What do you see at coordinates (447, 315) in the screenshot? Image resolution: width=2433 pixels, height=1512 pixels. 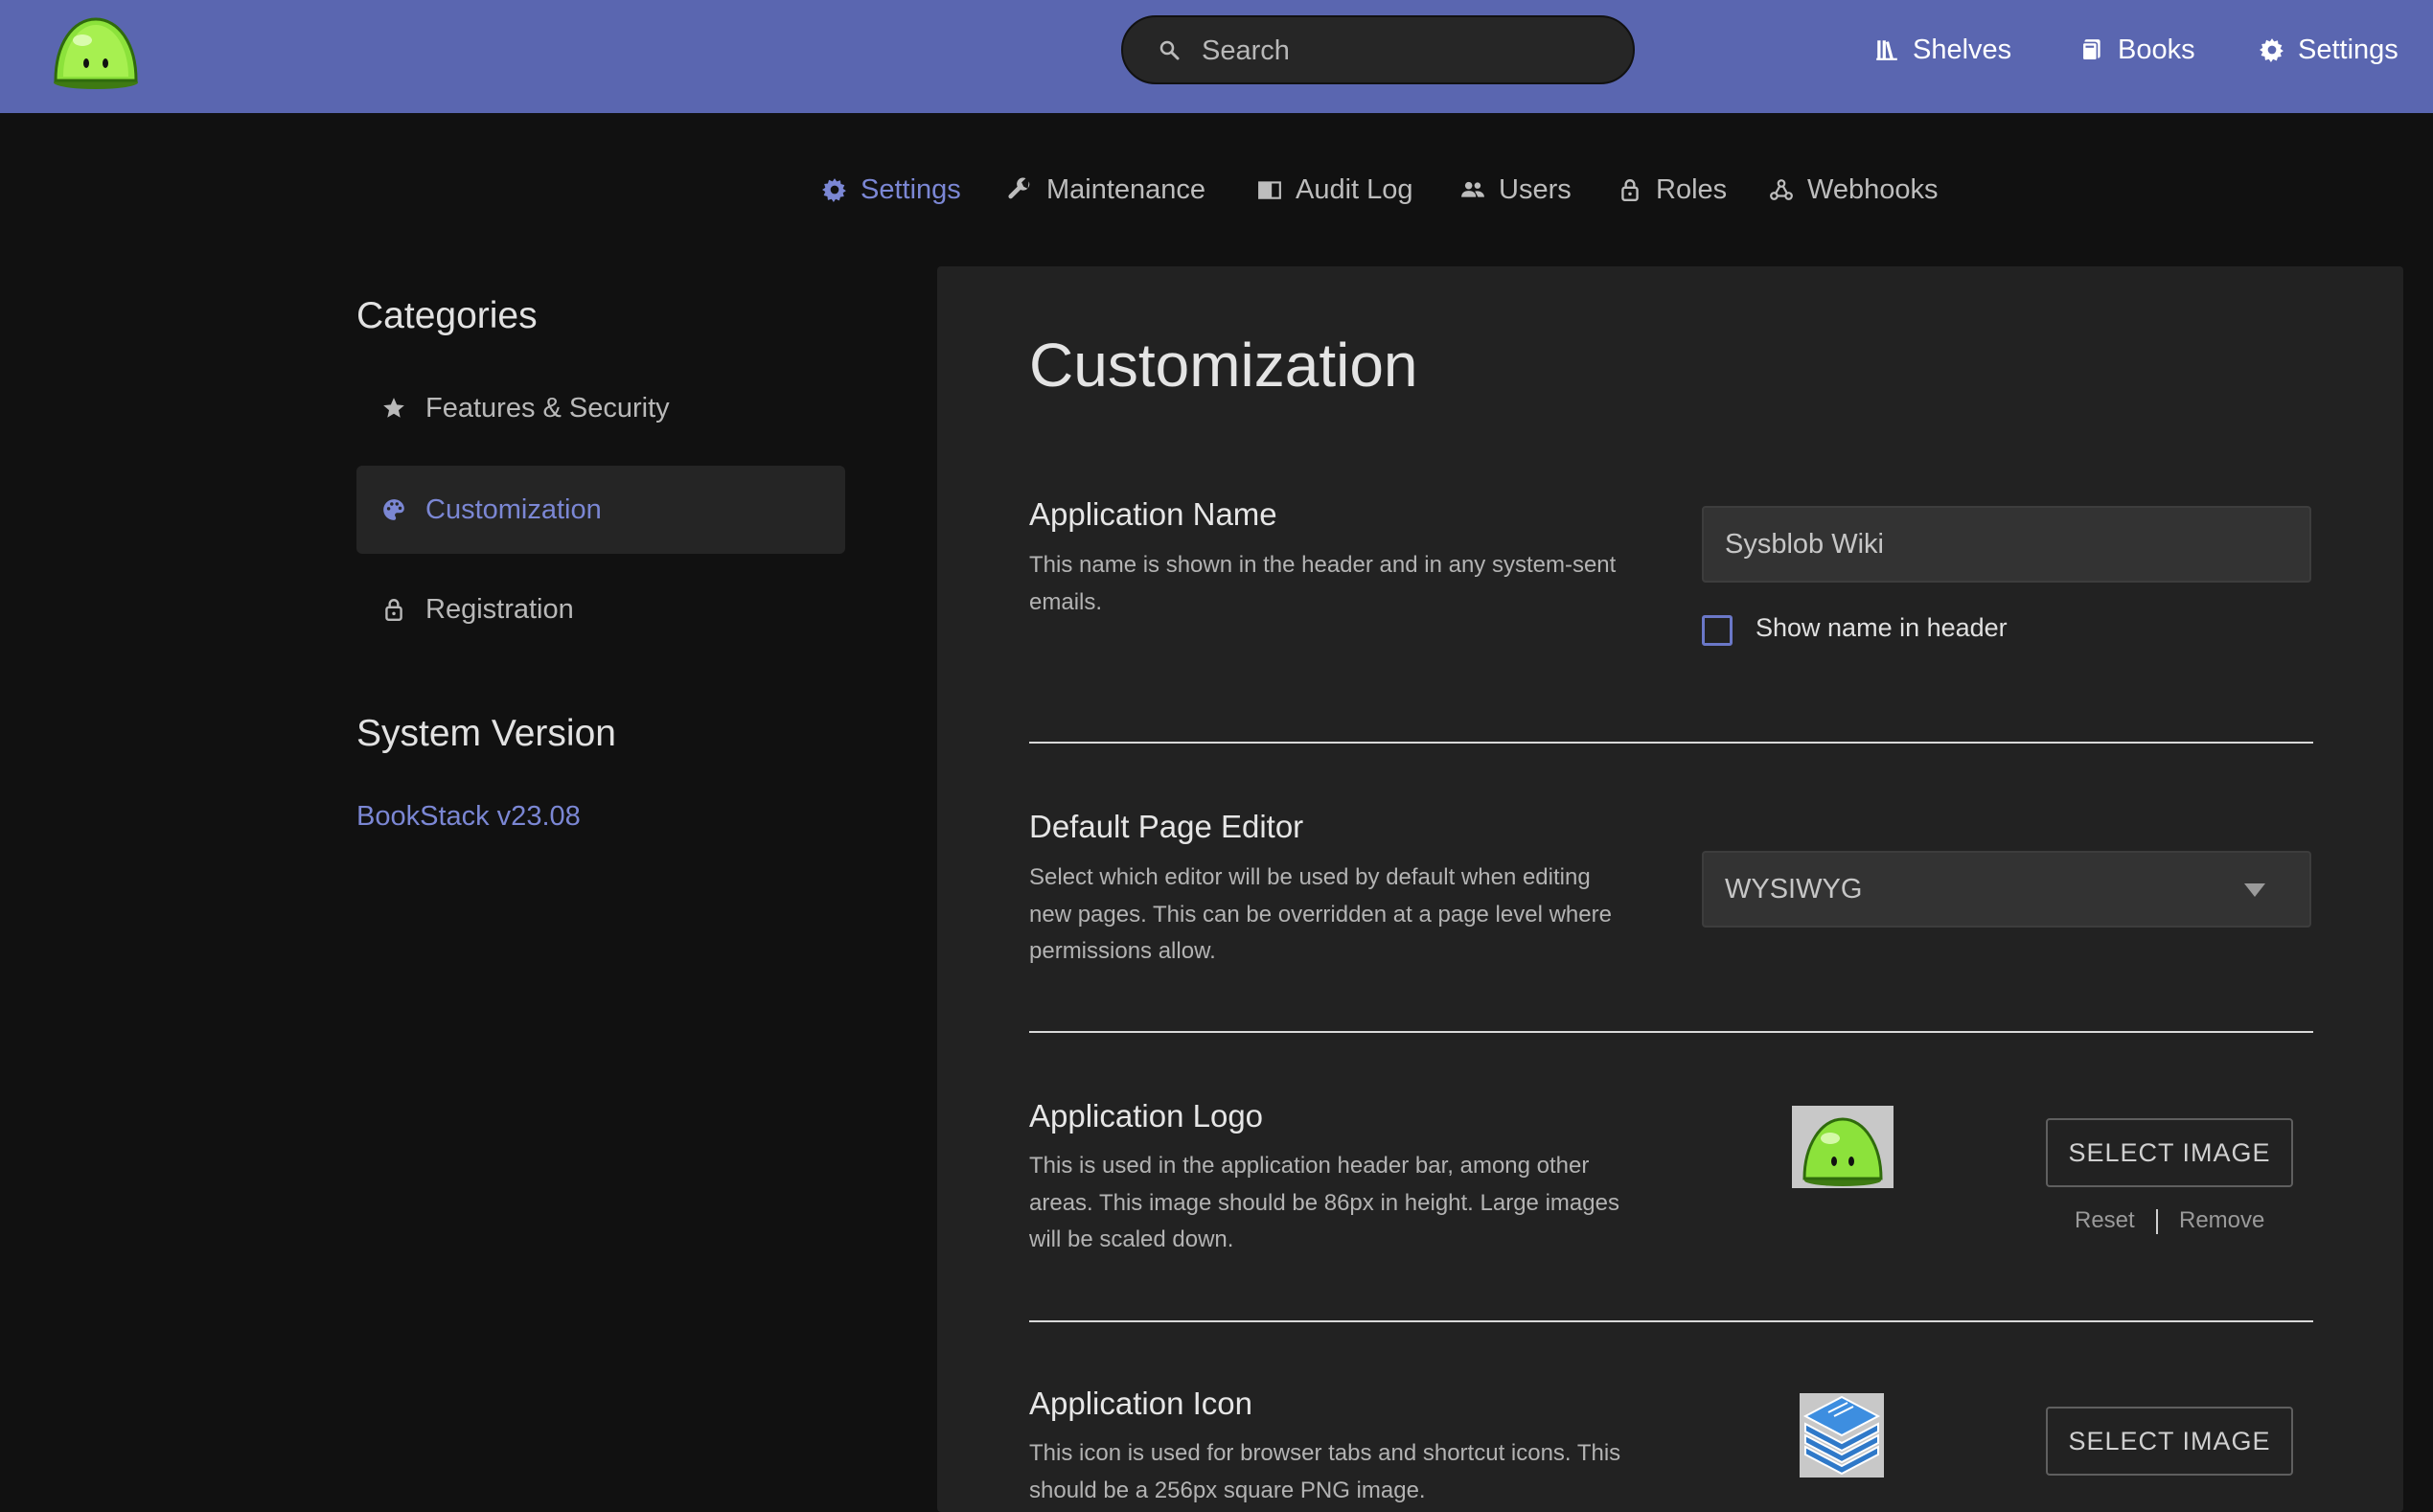 I see `categories-heading: Categories` at bounding box center [447, 315].